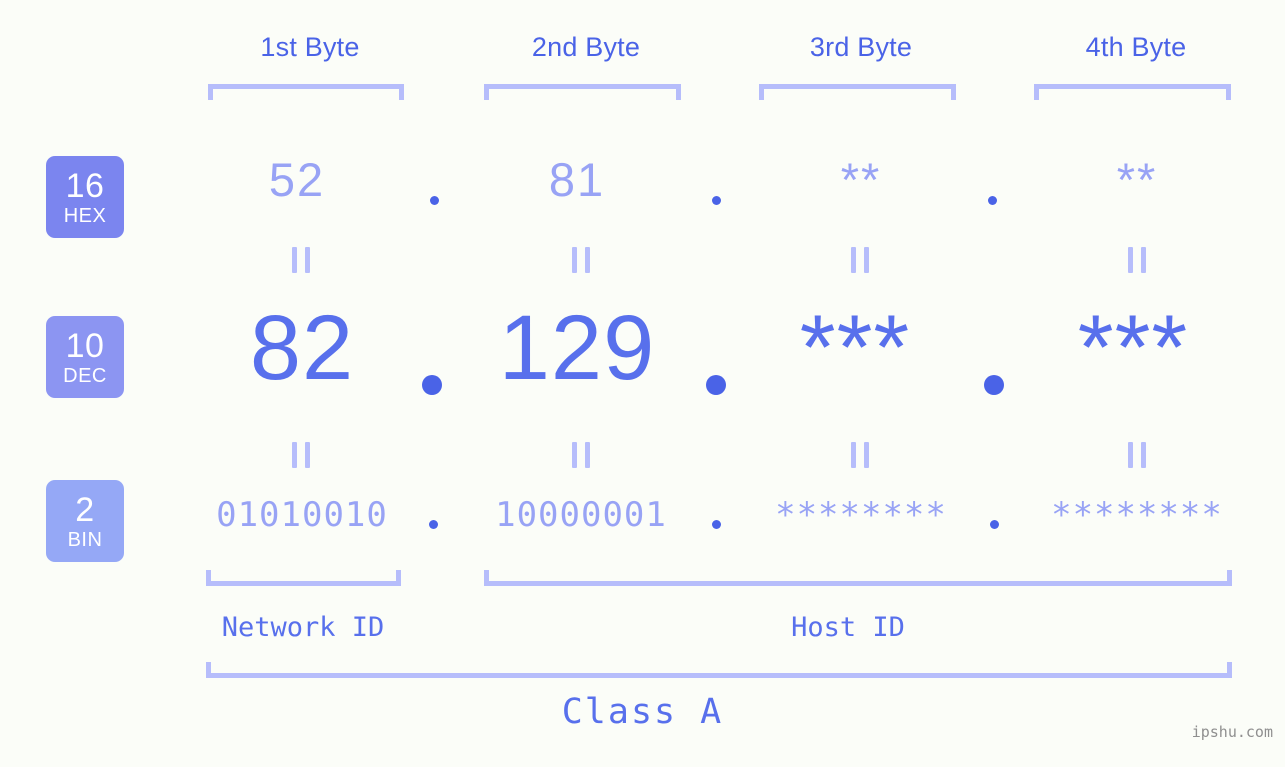 The image size is (1285, 767). I want to click on class-bracket, so click(719, 670).